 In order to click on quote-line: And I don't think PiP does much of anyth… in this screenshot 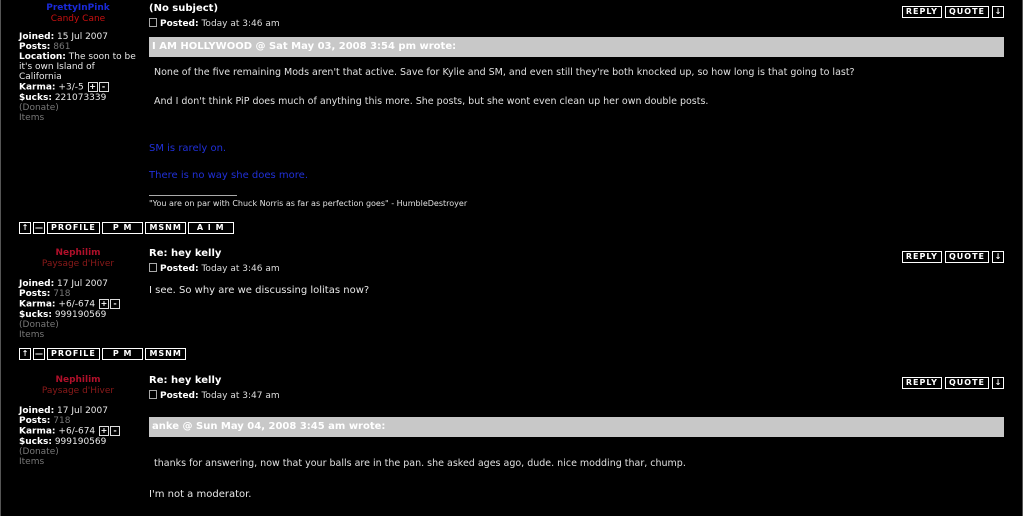, I will do `click(431, 101)`.